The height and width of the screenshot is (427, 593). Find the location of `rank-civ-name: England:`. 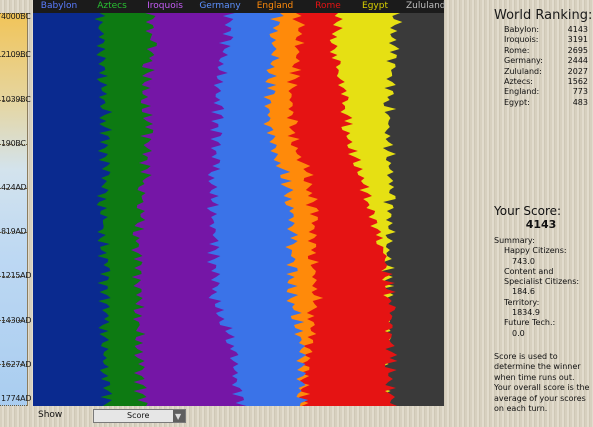

rank-civ-name: England: is located at coordinates (522, 92).